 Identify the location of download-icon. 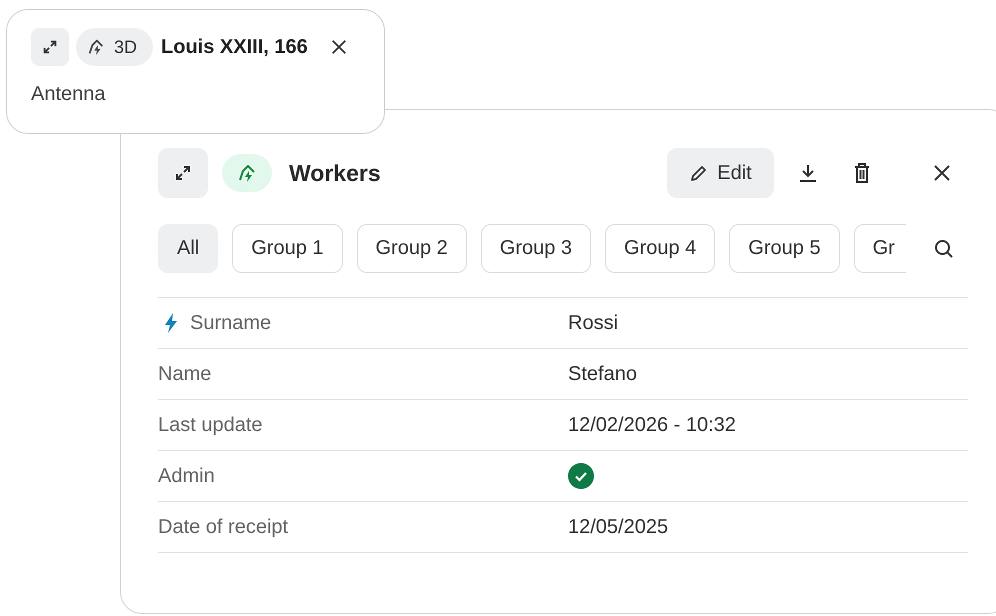
(808, 173).